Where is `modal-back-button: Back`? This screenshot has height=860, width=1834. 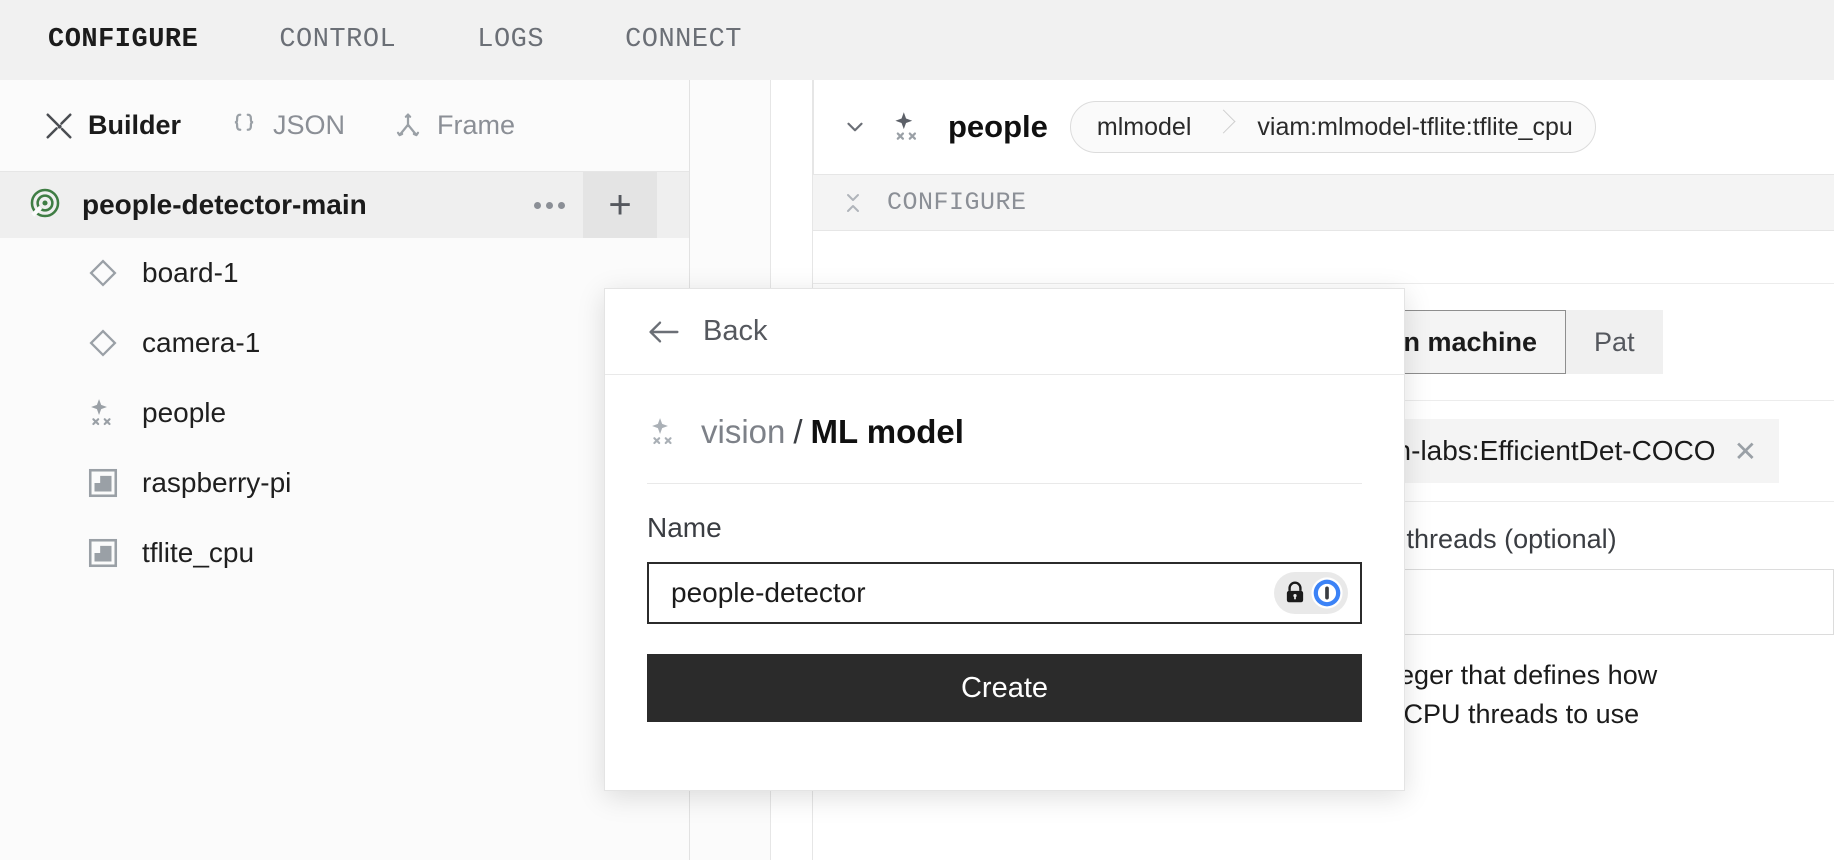
modal-back-button: Back is located at coordinates (1004, 332).